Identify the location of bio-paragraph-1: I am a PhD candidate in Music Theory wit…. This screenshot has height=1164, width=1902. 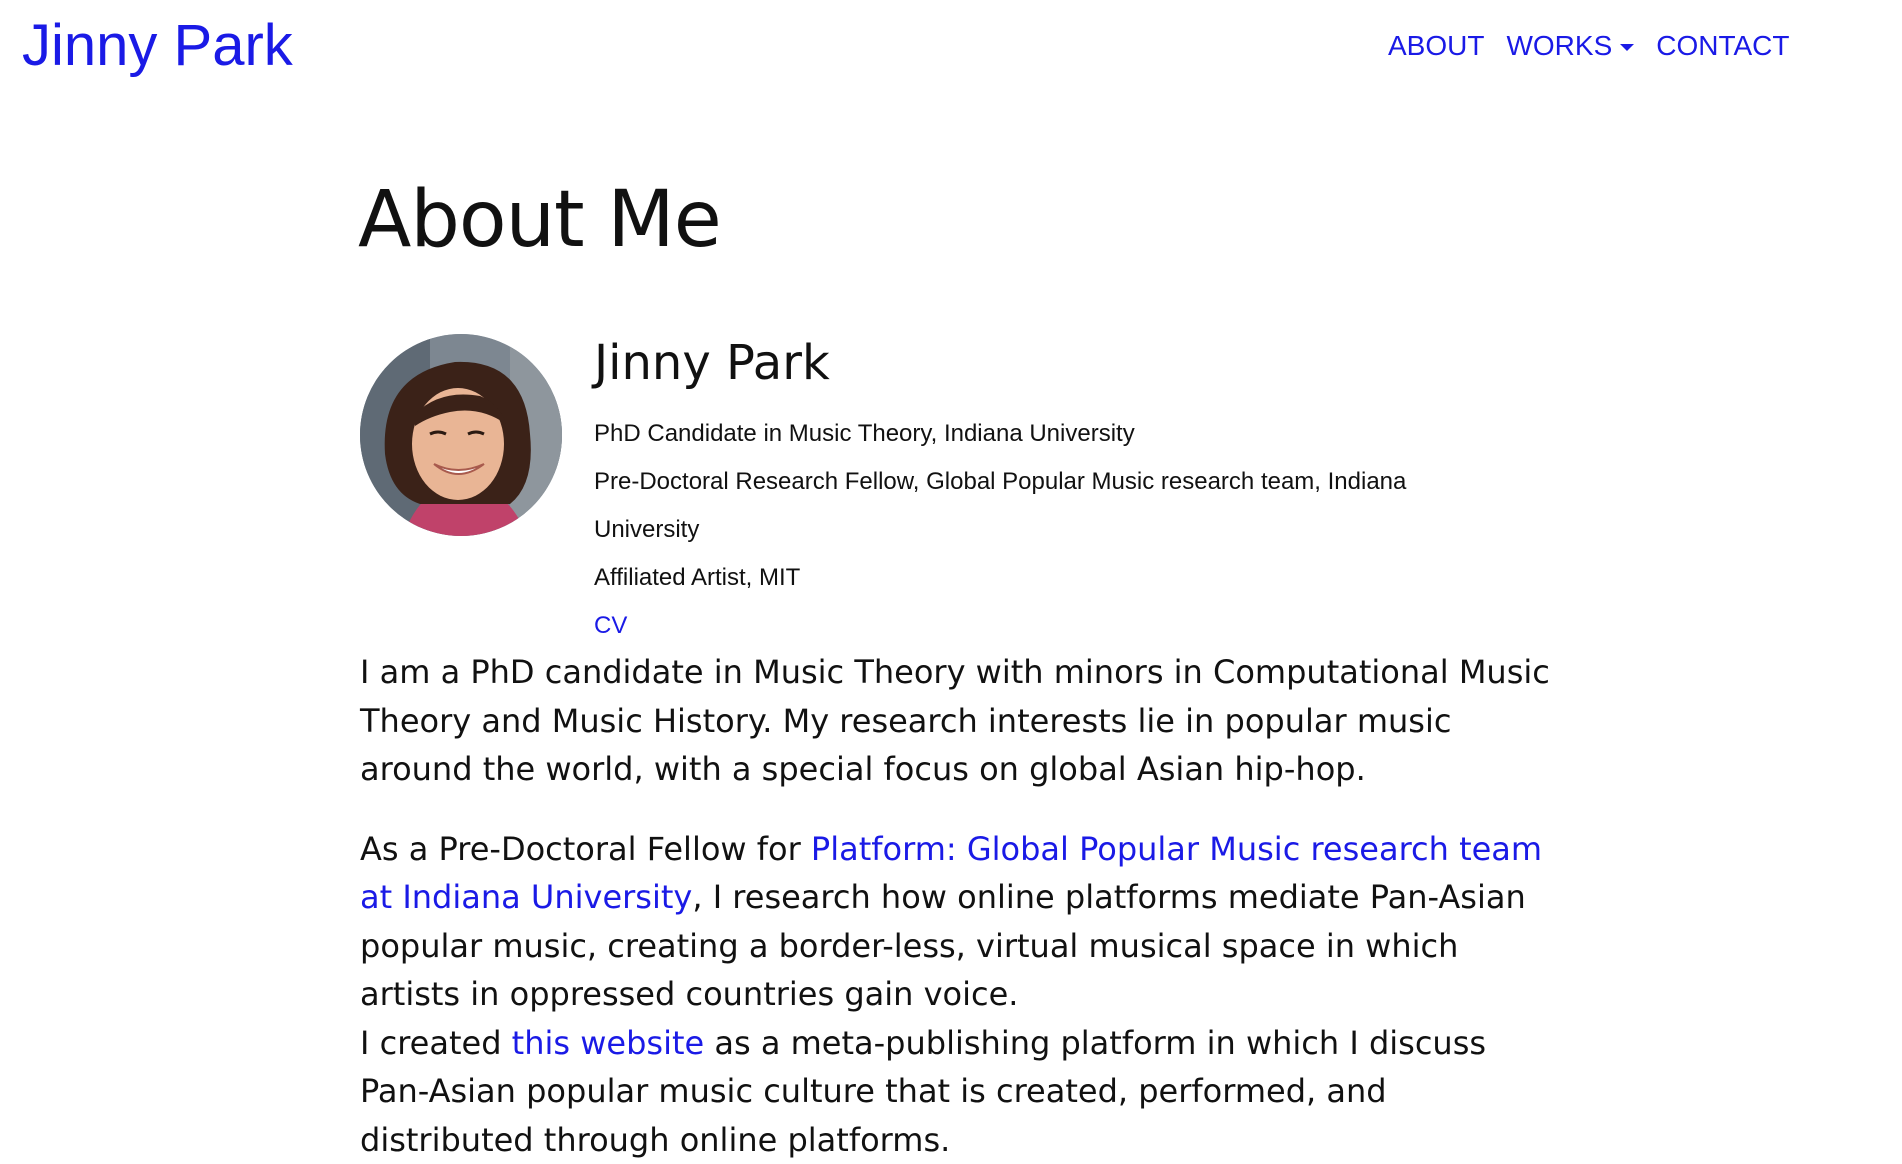
(955, 721).